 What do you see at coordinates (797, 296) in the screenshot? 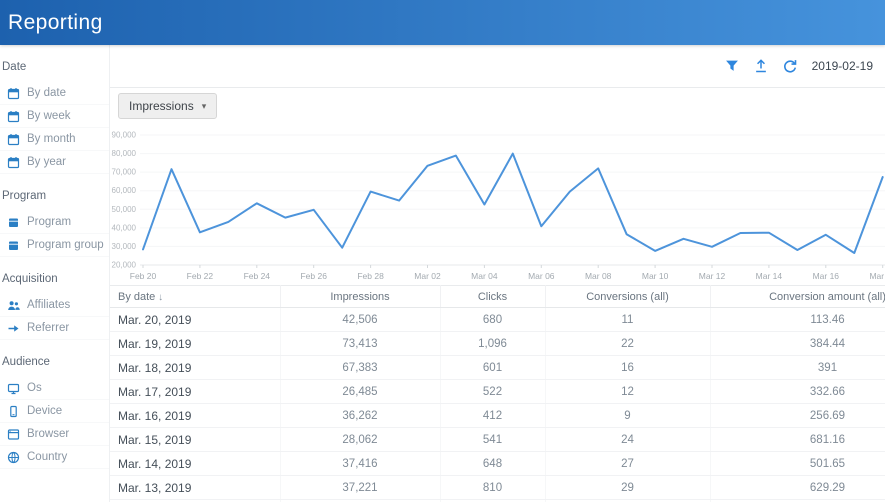
I see `column-header-conversion-amount-all: Conversion amount (all)` at bounding box center [797, 296].